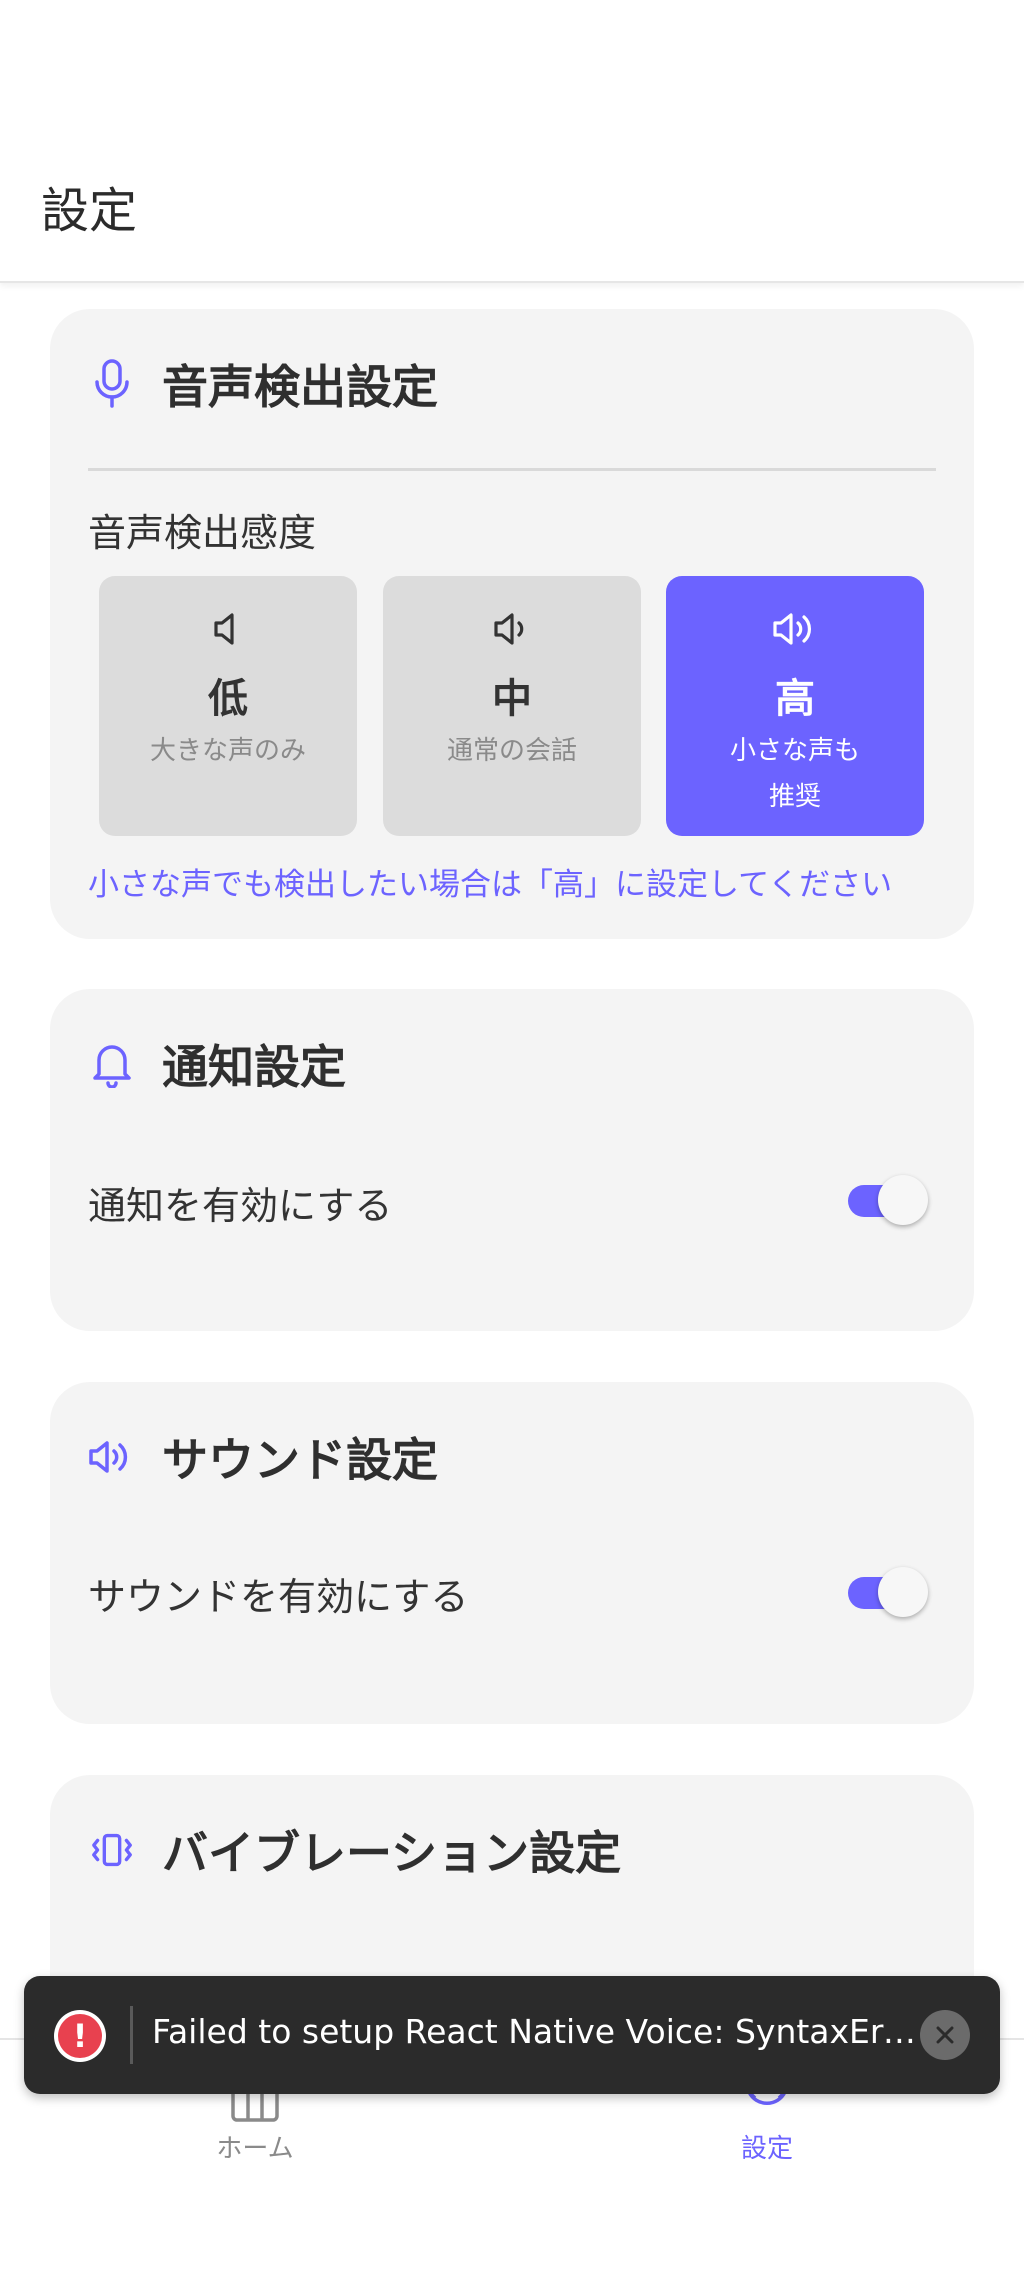 This screenshot has height=2276, width=1024. Describe the element at coordinates (112, 1850) in the screenshot. I see `vibration-icon` at that location.